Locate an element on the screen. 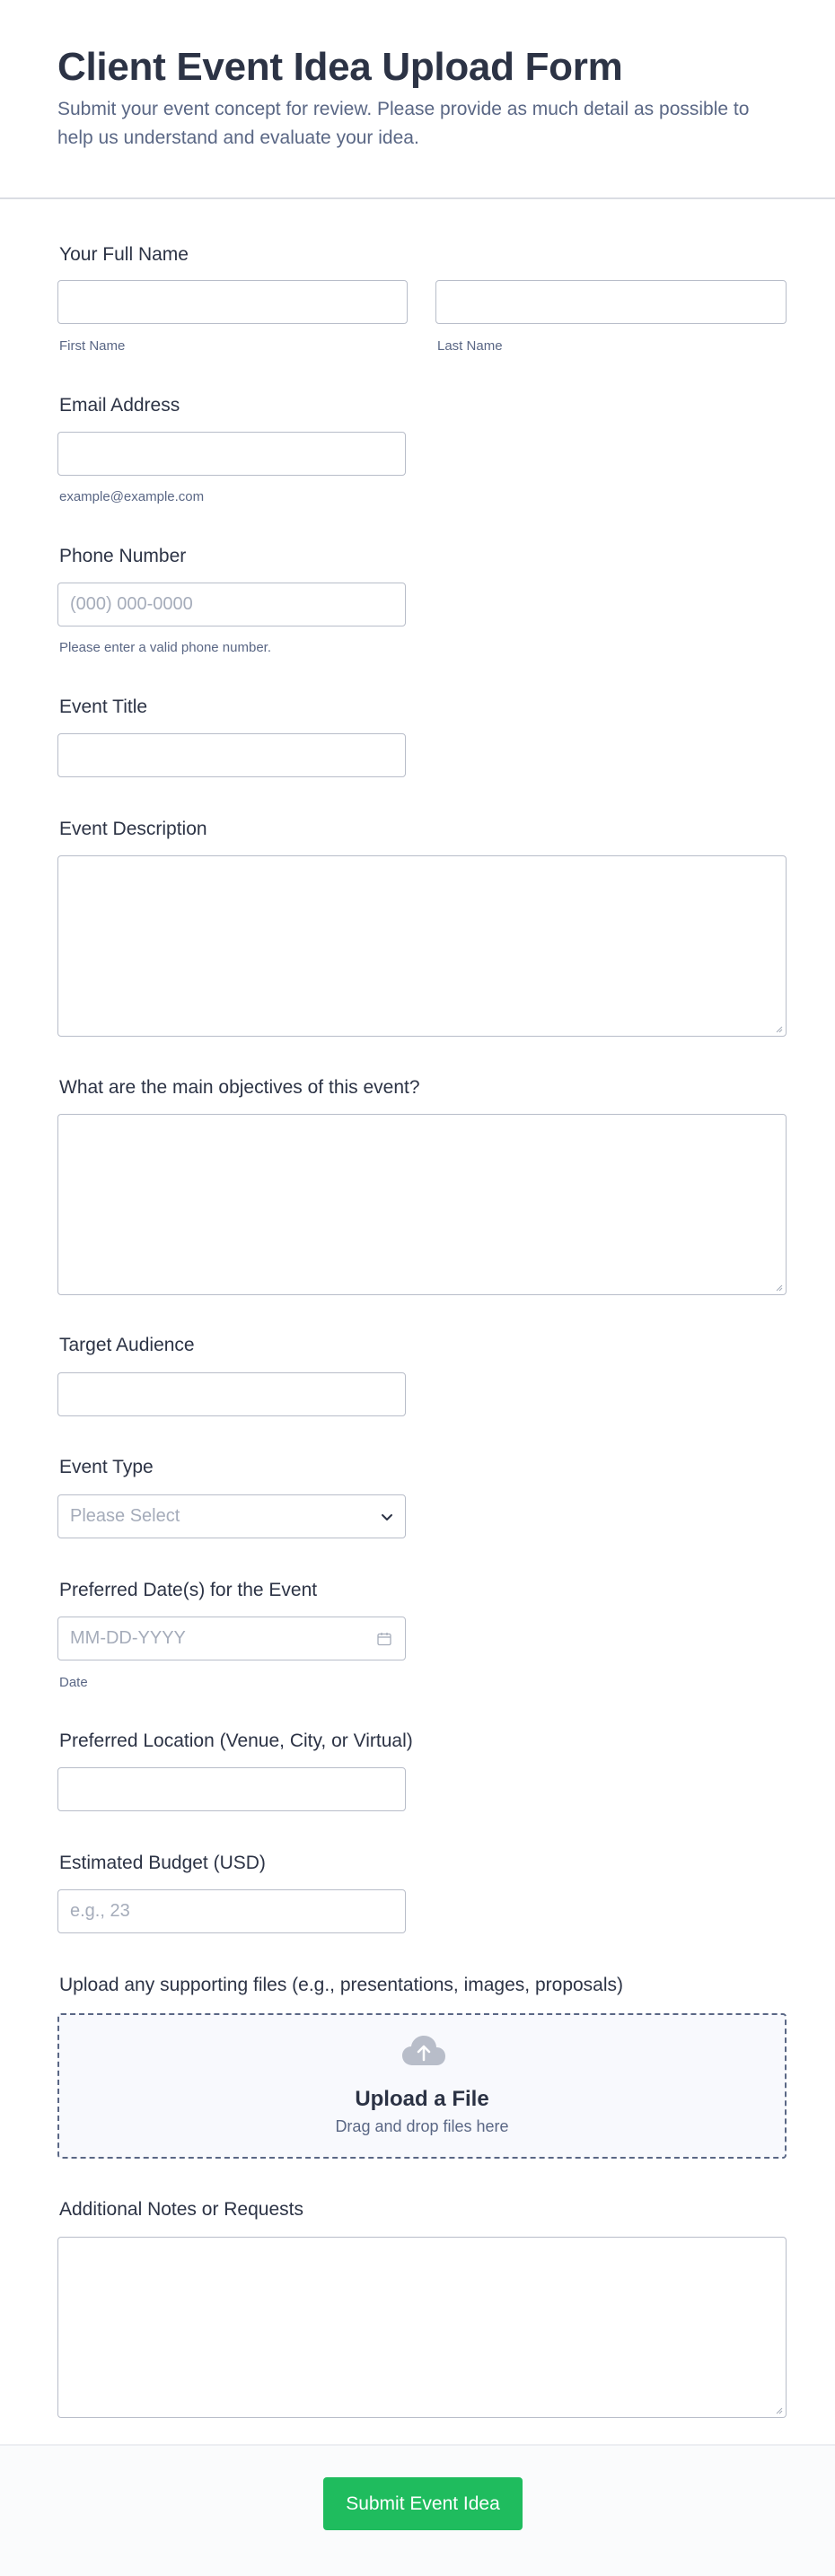 Image resolution: width=835 pixels, height=2576 pixels. date-placeholder: MM-DD-YYYY is located at coordinates (128, 1638).